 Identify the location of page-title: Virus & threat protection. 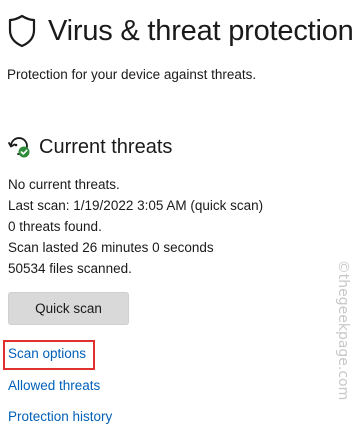
(200, 30).